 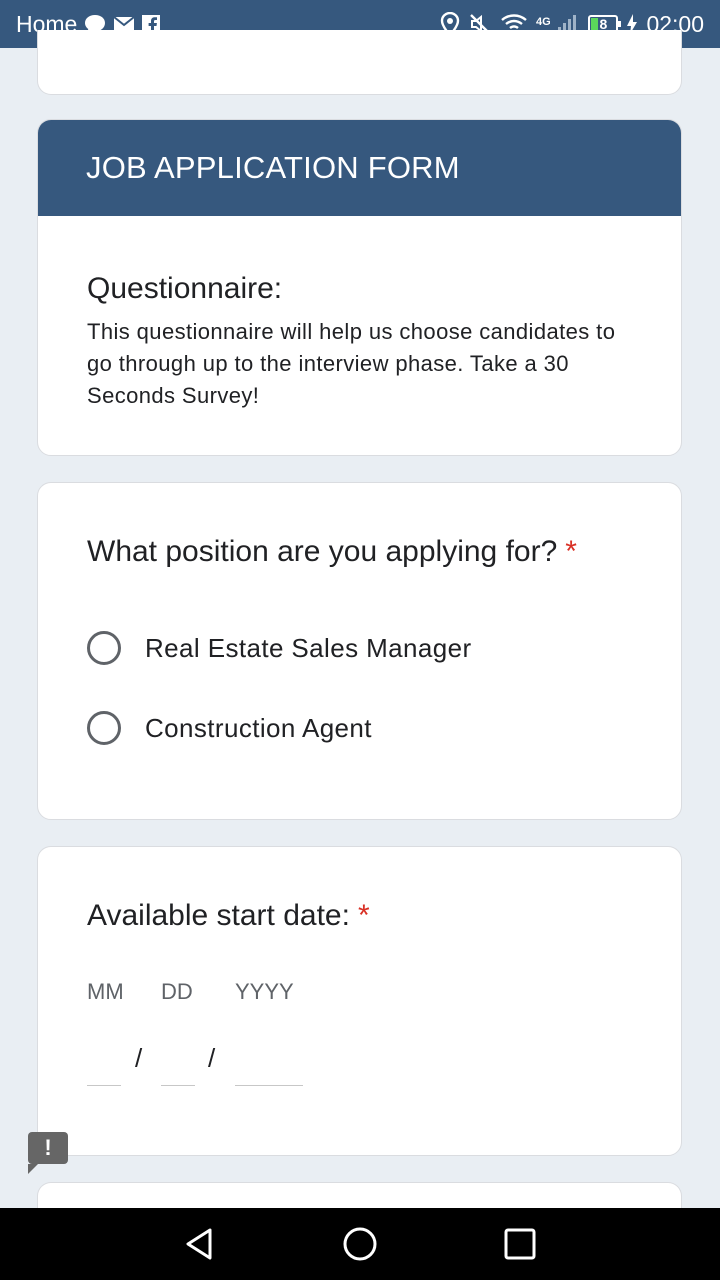 I want to click on home-icon, so click(x=360, y=1244).